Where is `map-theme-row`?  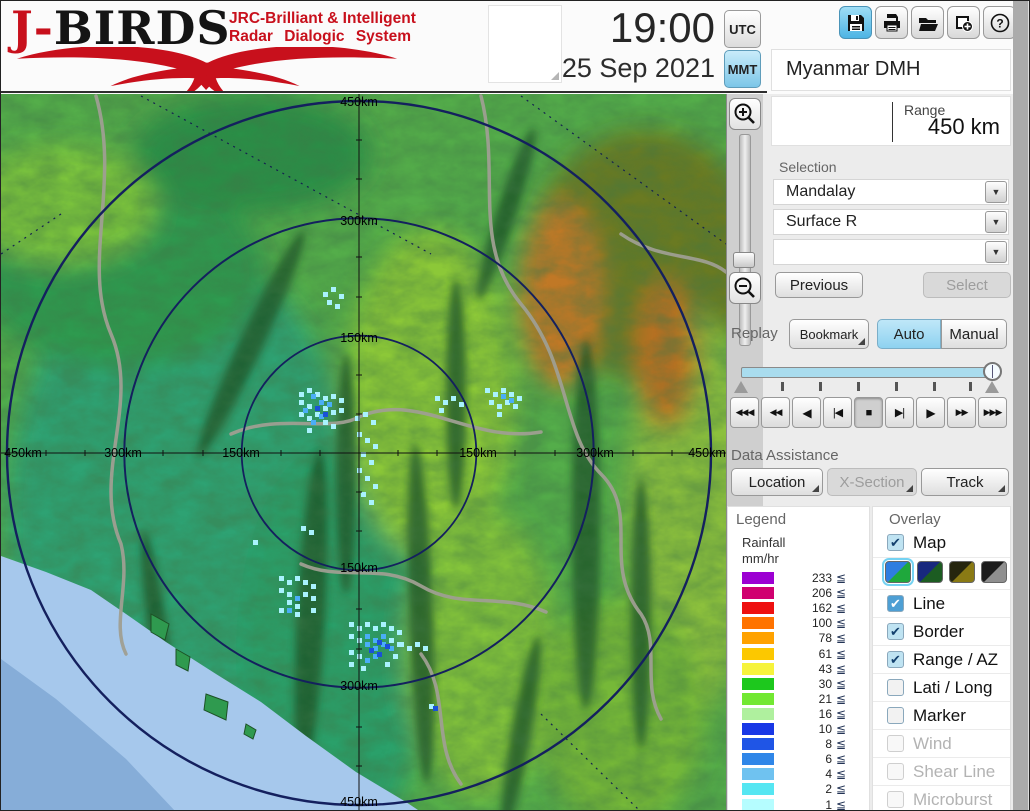 map-theme-row is located at coordinates (941, 572).